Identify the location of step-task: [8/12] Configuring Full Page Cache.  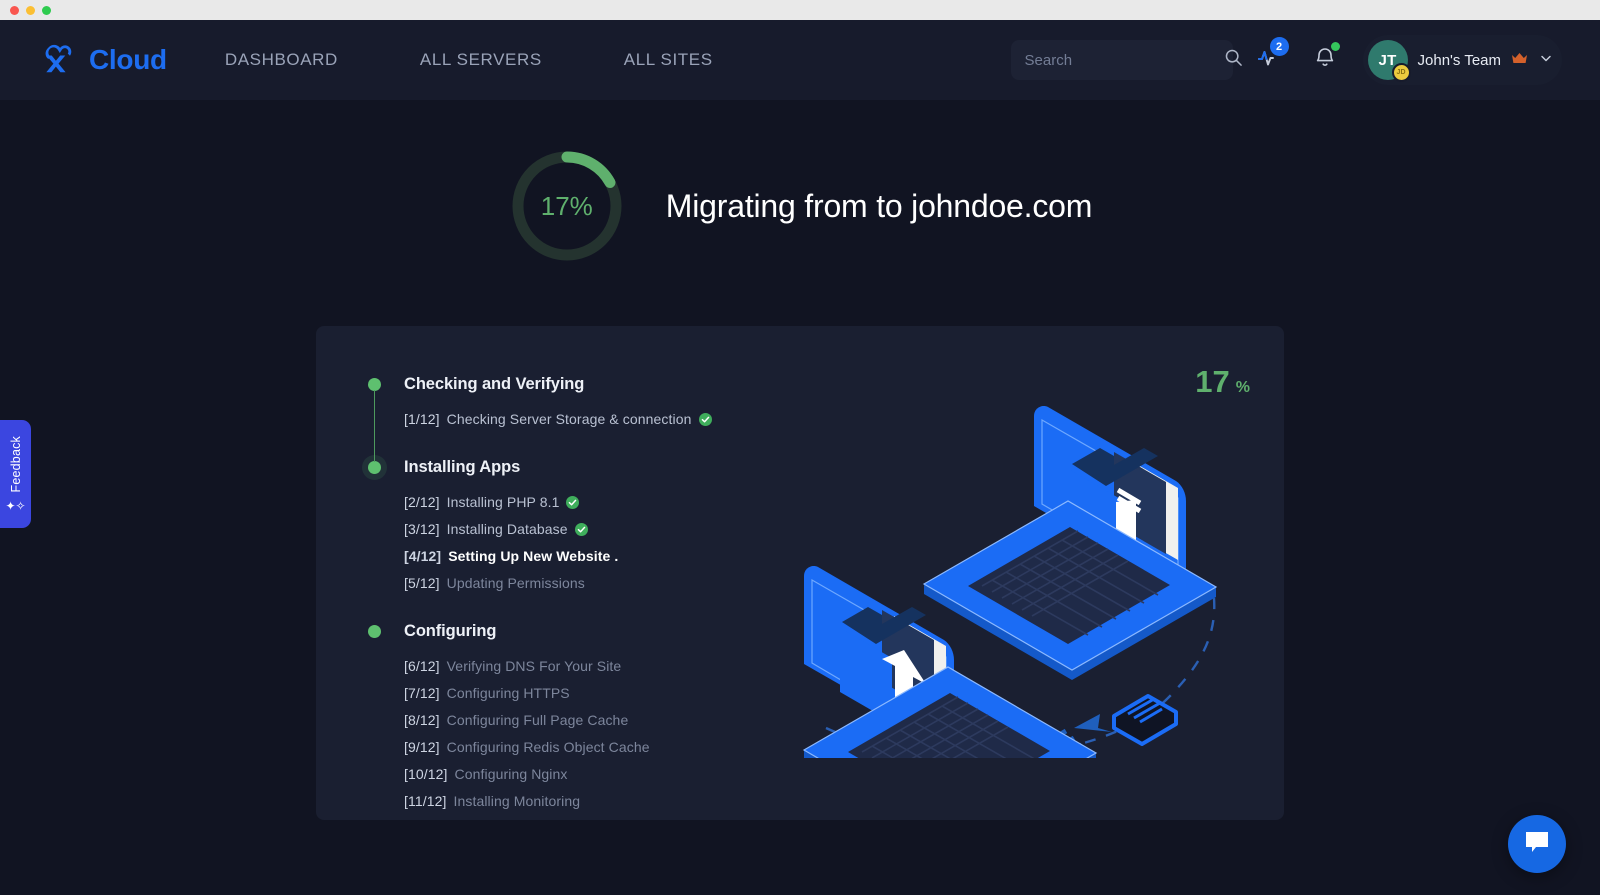
(598, 720).